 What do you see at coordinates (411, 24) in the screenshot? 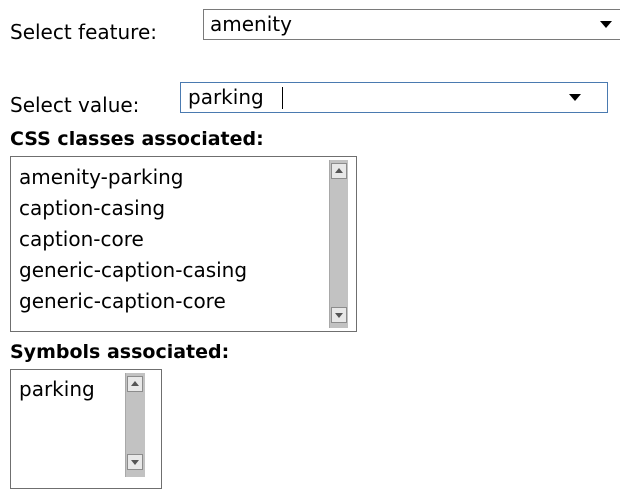
I see `feature-select: amenity` at bounding box center [411, 24].